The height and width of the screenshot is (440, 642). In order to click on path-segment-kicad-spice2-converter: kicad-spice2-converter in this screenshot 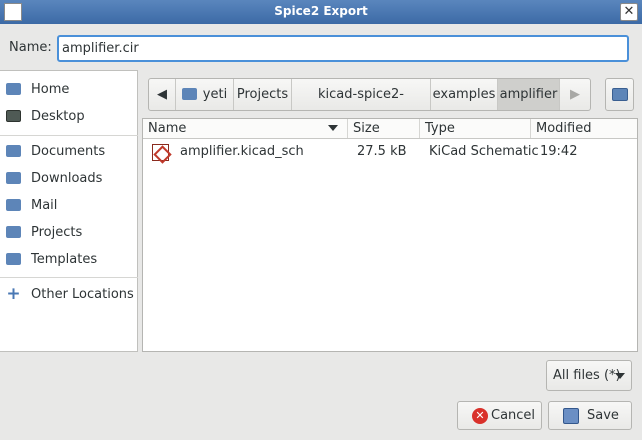, I will do `click(361, 106)`.